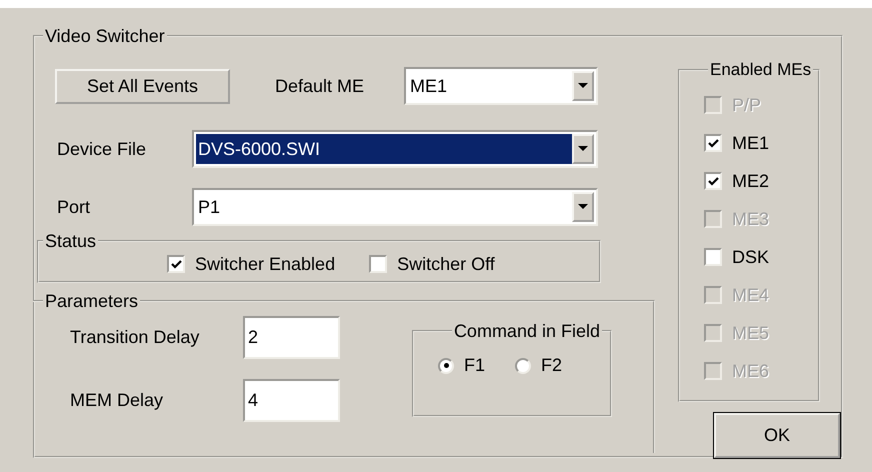 The height and width of the screenshot is (472, 872). Describe the element at coordinates (71, 241) in the screenshot. I see `group-title: Status` at that location.